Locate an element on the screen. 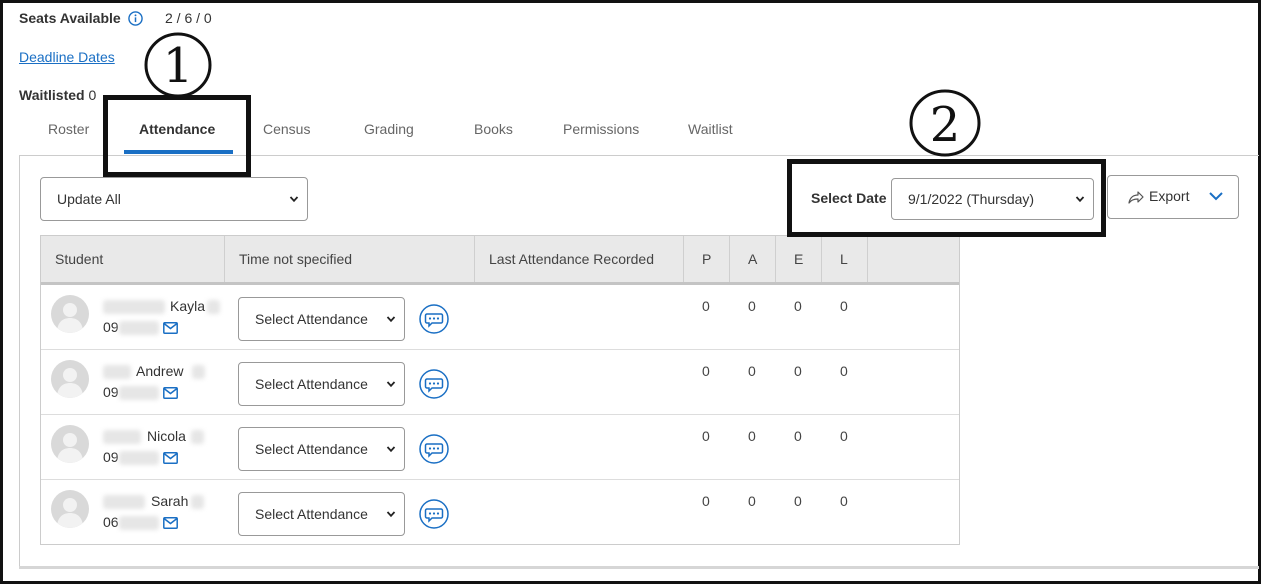  annotation-box-attendance-tab is located at coordinates (177, 136).